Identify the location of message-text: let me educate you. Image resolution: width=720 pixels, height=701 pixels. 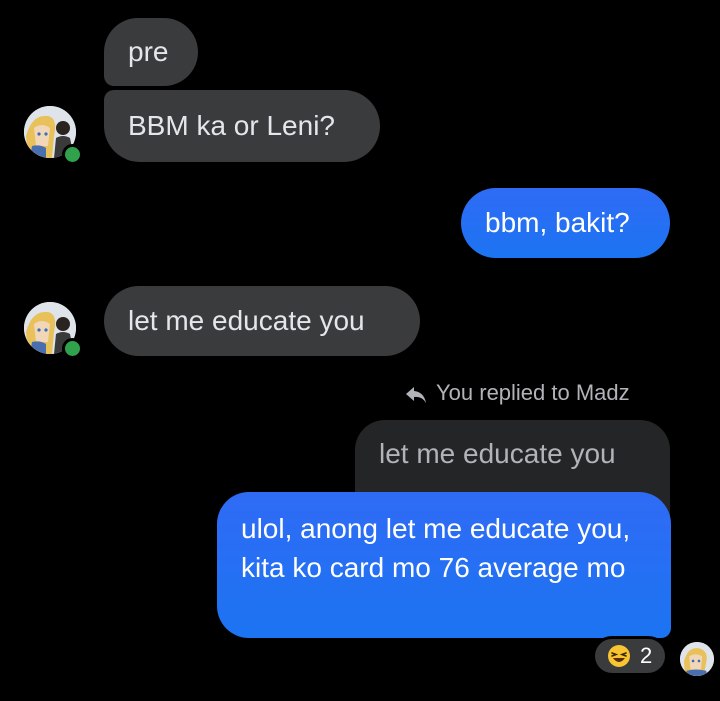
(246, 320).